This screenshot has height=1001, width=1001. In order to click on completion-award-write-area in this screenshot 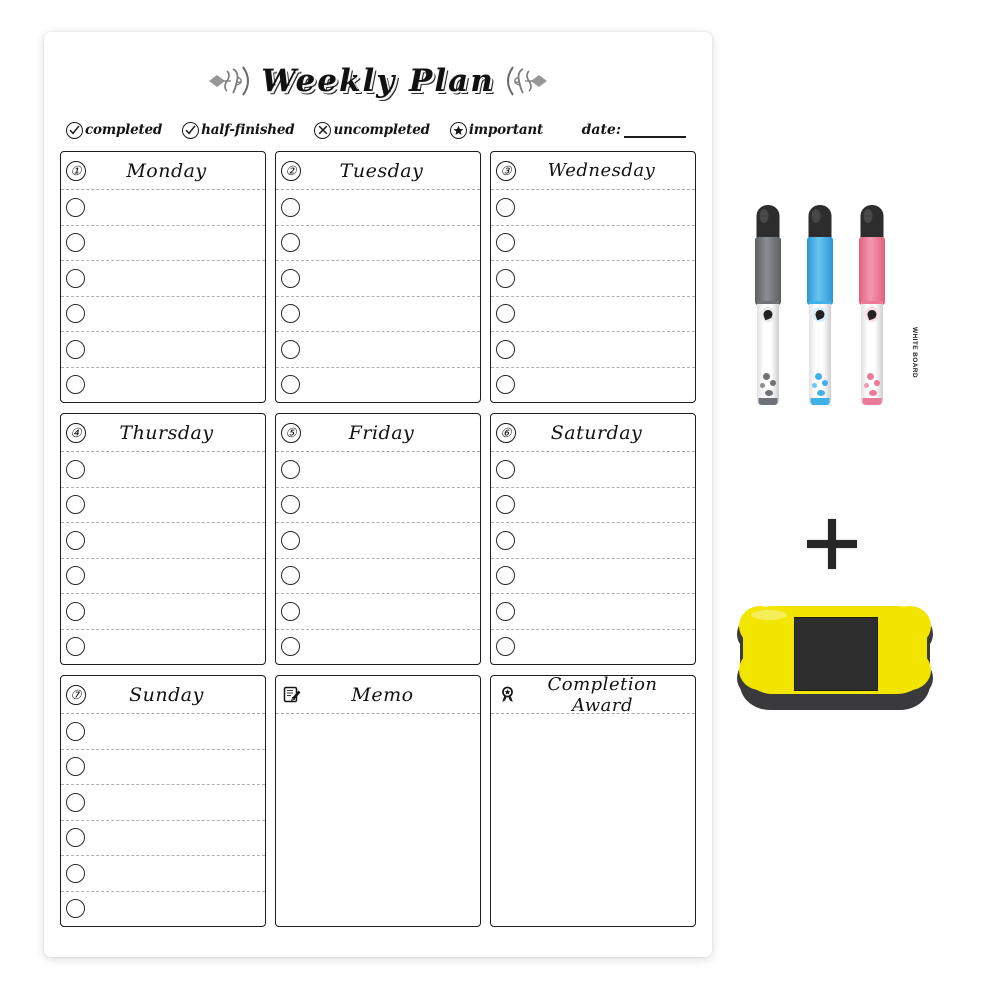, I will do `click(593, 820)`.